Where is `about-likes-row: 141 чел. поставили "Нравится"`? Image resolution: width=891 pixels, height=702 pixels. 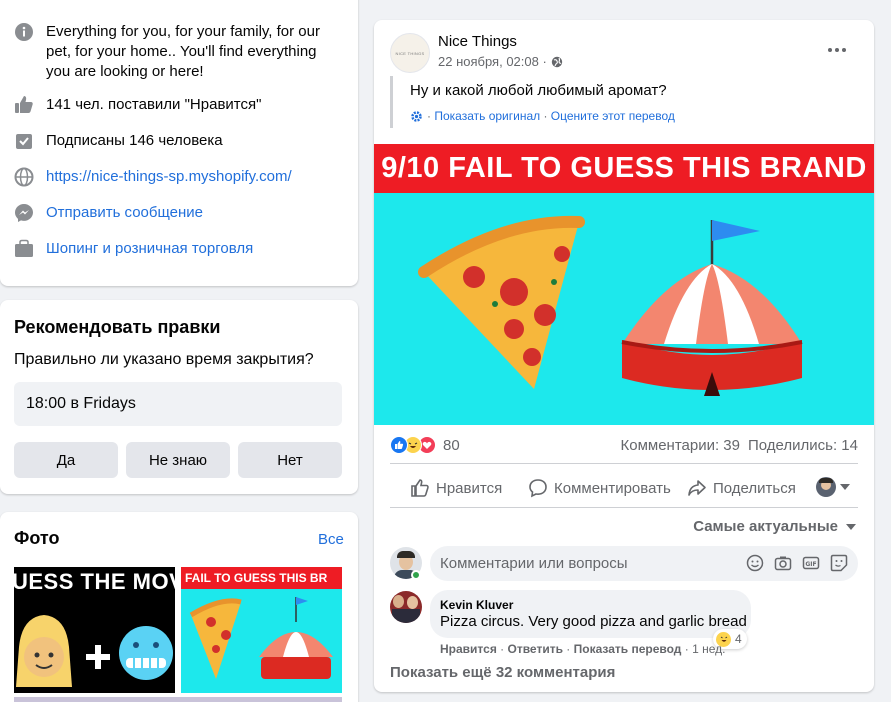 about-likes-row: 141 чел. поставили "Нравится" is located at coordinates (137, 105).